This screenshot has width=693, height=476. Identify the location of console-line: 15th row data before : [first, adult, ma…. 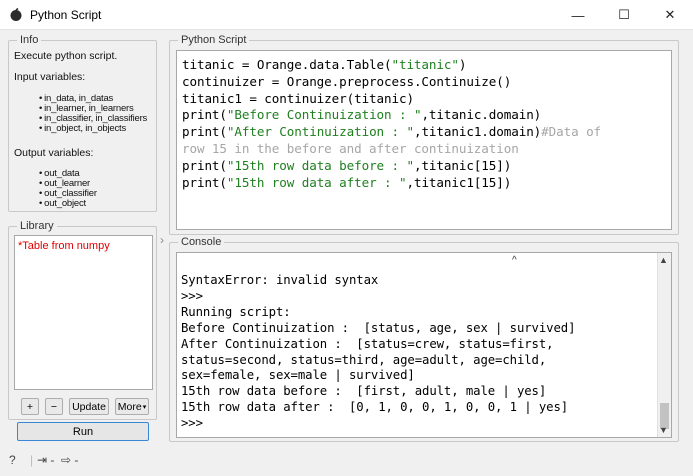
(364, 391).